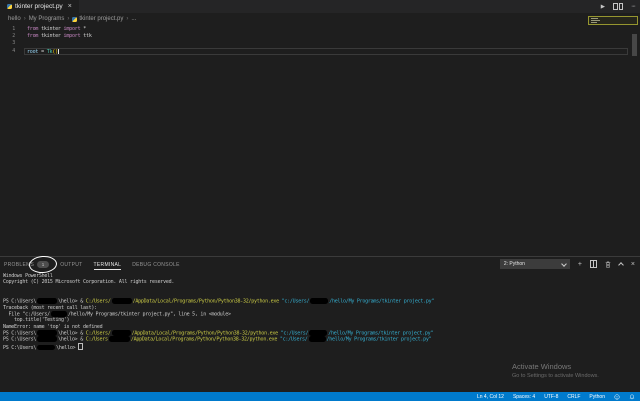  What do you see at coordinates (608, 264) in the screenshot?
I see `trash-icon` at bounding box center [608, 264].